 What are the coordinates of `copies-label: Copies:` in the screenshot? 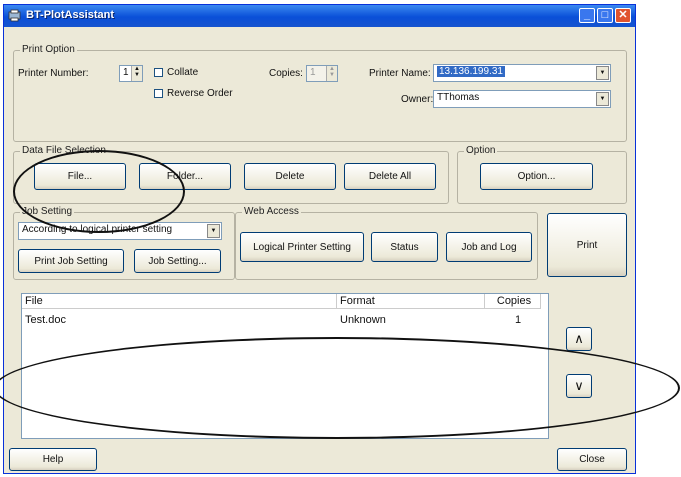 It's located at (286, 73).